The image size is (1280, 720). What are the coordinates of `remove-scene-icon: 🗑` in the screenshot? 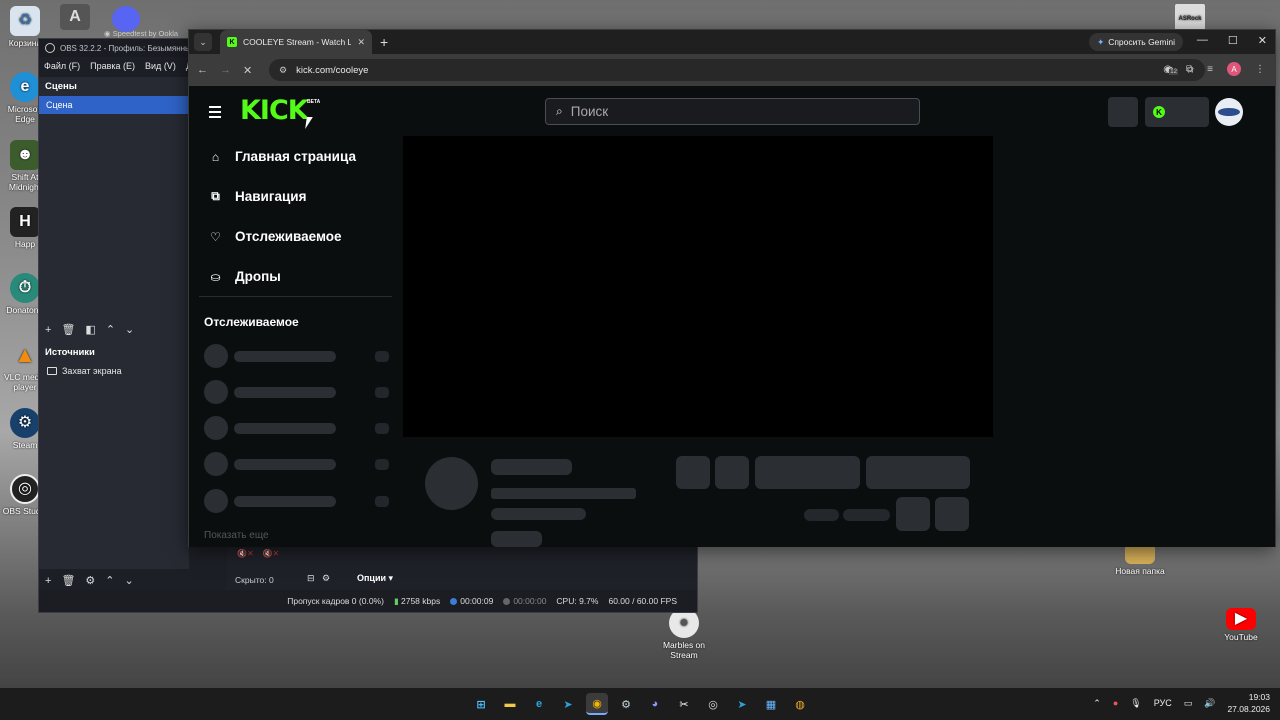 It's located at (68, 329).